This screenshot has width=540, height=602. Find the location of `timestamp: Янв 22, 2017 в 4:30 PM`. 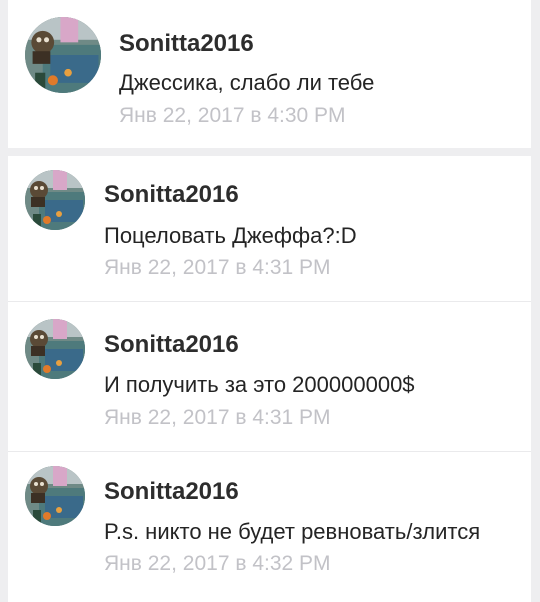

timestamp: Янв 22, 2017 в 4:30 PM is located at coordinates (232, 115).